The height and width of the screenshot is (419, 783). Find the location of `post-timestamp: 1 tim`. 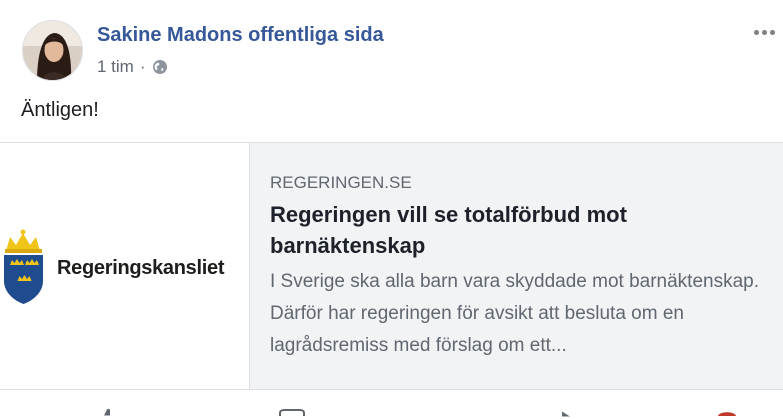

post-timestamp: 1 tim is located at coordinates (115, 67).